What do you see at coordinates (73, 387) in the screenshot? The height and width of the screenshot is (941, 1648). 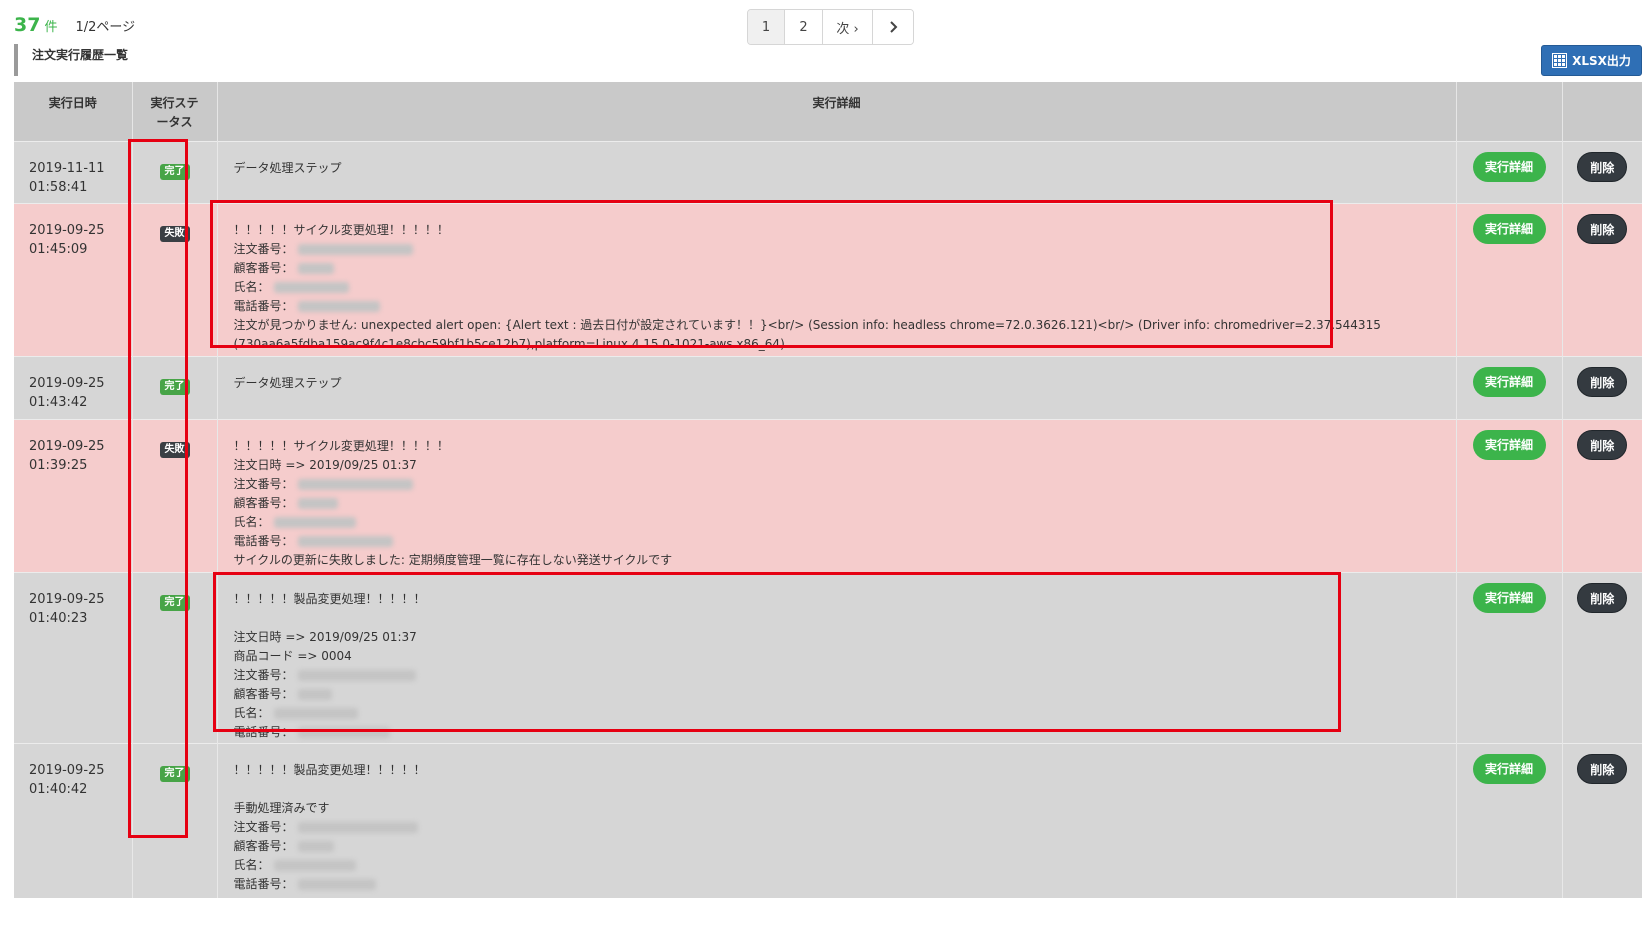 I see `row-date-cell: 2019-09-25 01:43:42` at bounding box center [73, 387].